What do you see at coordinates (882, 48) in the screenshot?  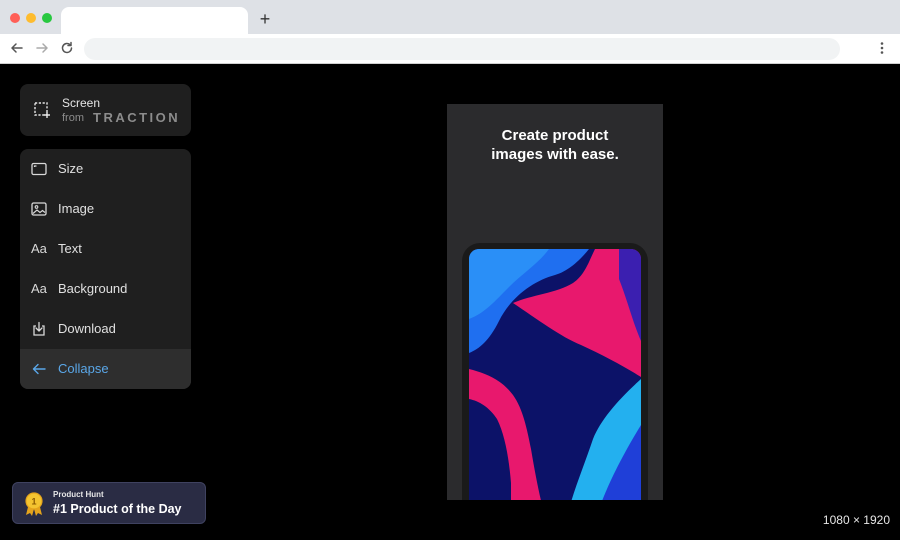 I see `kebab-menu-icon` at bounding box center [882, 48].